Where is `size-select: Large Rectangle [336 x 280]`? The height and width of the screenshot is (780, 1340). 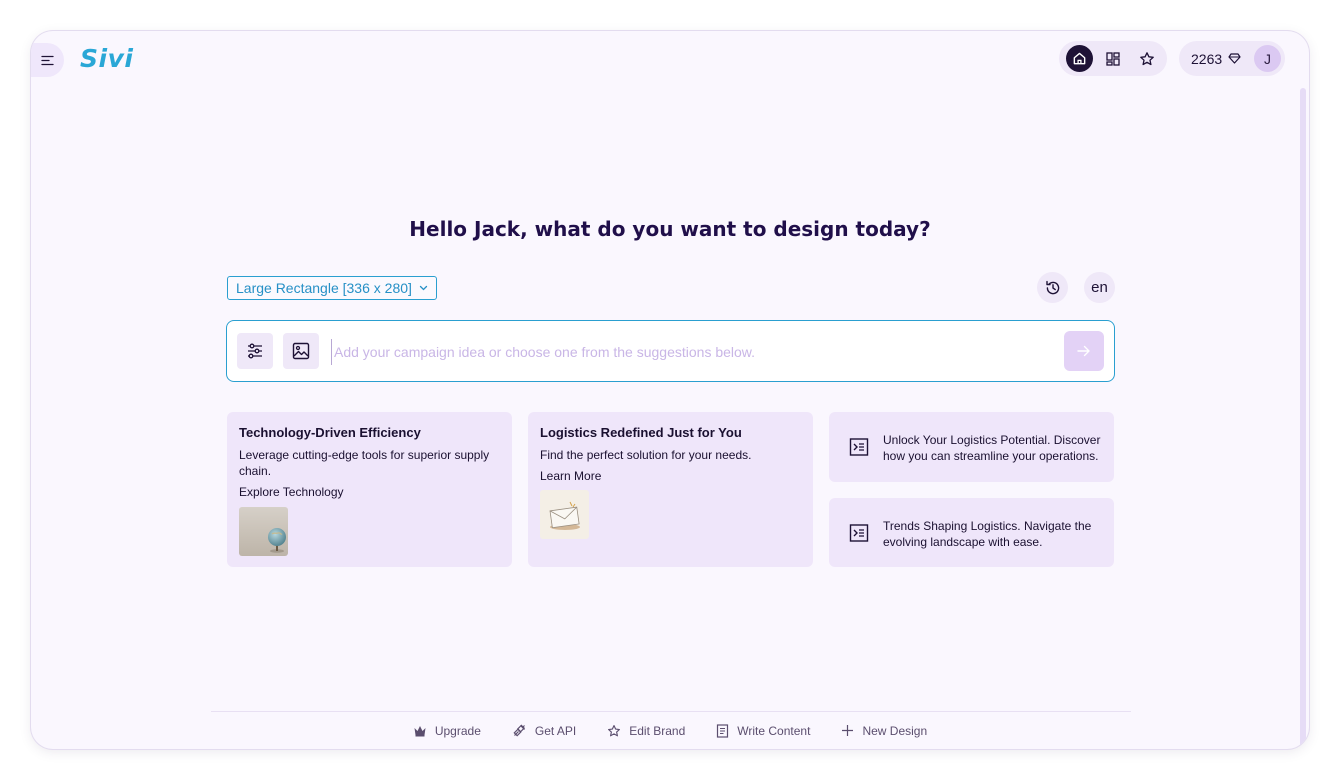
size-select: Large Rectangle [336 x 280] is located at coordinates (332, 288).